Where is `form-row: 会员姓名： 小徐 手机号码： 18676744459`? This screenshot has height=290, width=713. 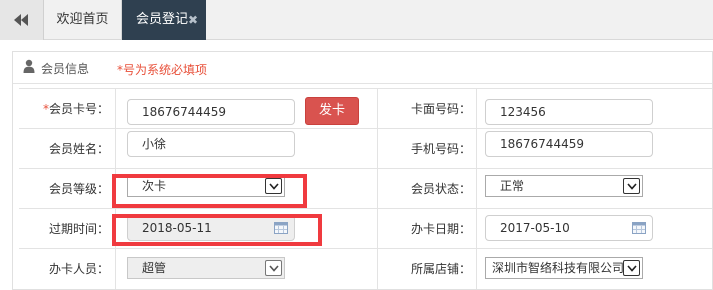 form-row: 会员姓名： 小徐 手机号码： 18676744459 is located at coordinates (365, 148).